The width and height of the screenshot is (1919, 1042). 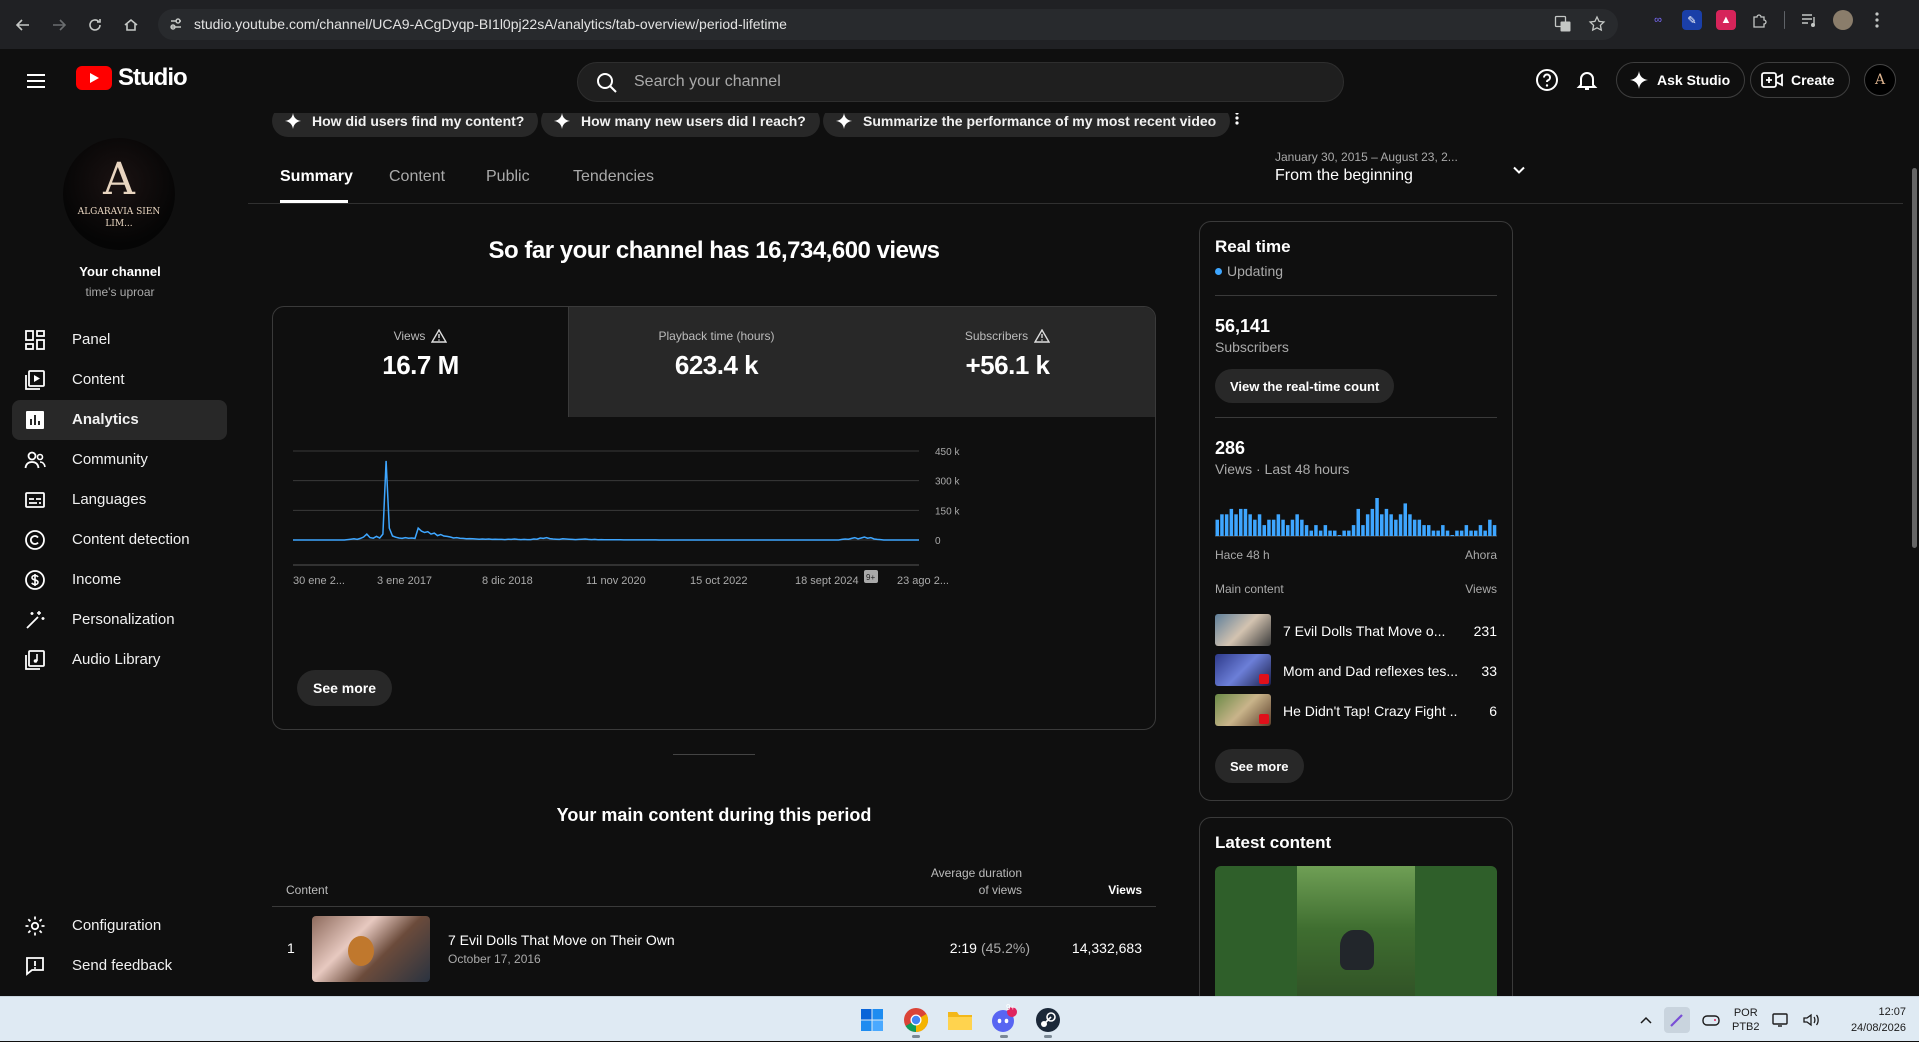 I want to click on ask-studio-button: Ask Studio, so click(x=1681, y=80).